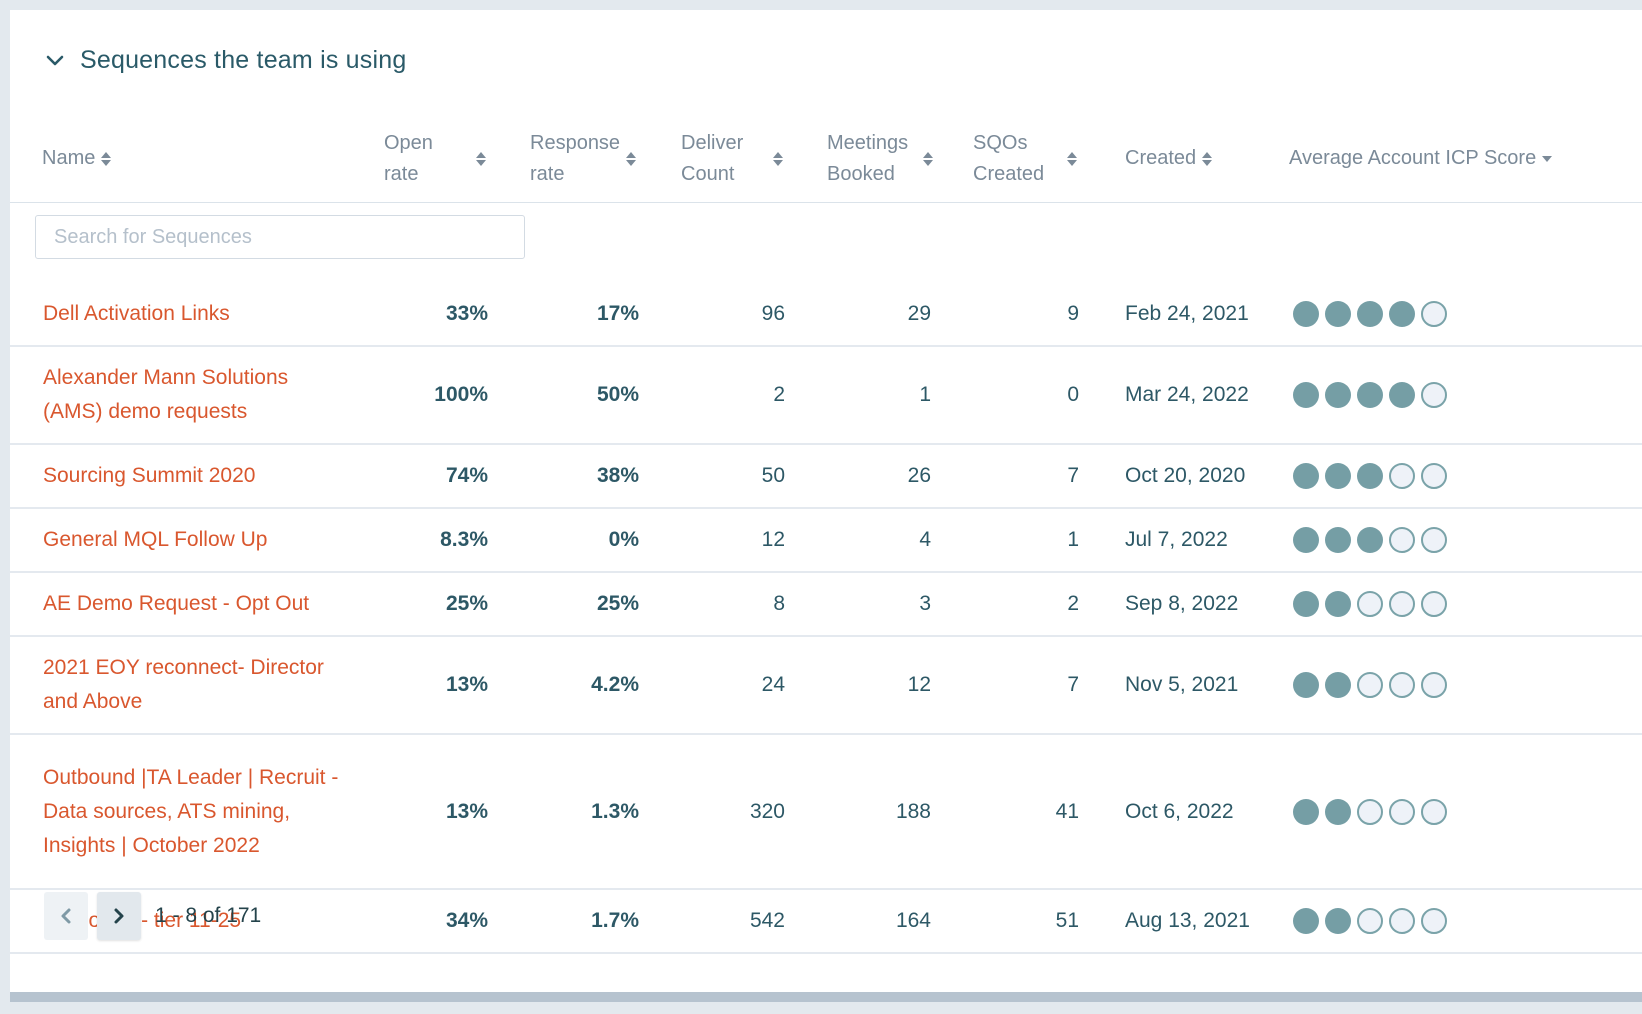 Image resolution: width=1642 pixels, height=1014 pixels. What do you see at coordinates (880, 812) in the screenshot?
I see `meetings-booked-cell: 188` at bounding box center [880, 812].